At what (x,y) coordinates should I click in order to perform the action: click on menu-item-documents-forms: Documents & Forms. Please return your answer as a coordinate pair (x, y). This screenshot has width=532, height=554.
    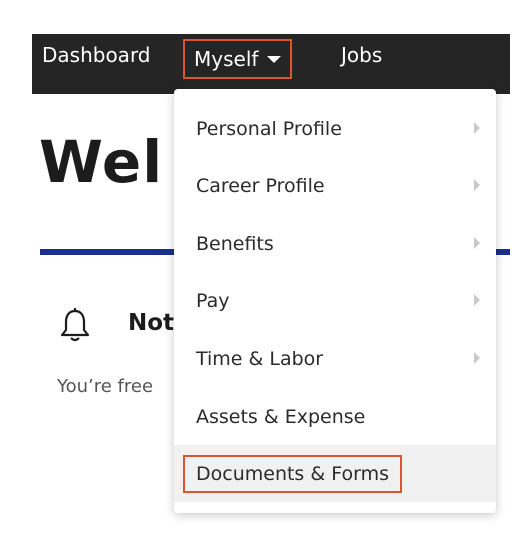
    Looking at the image, I should click on (335, 473).